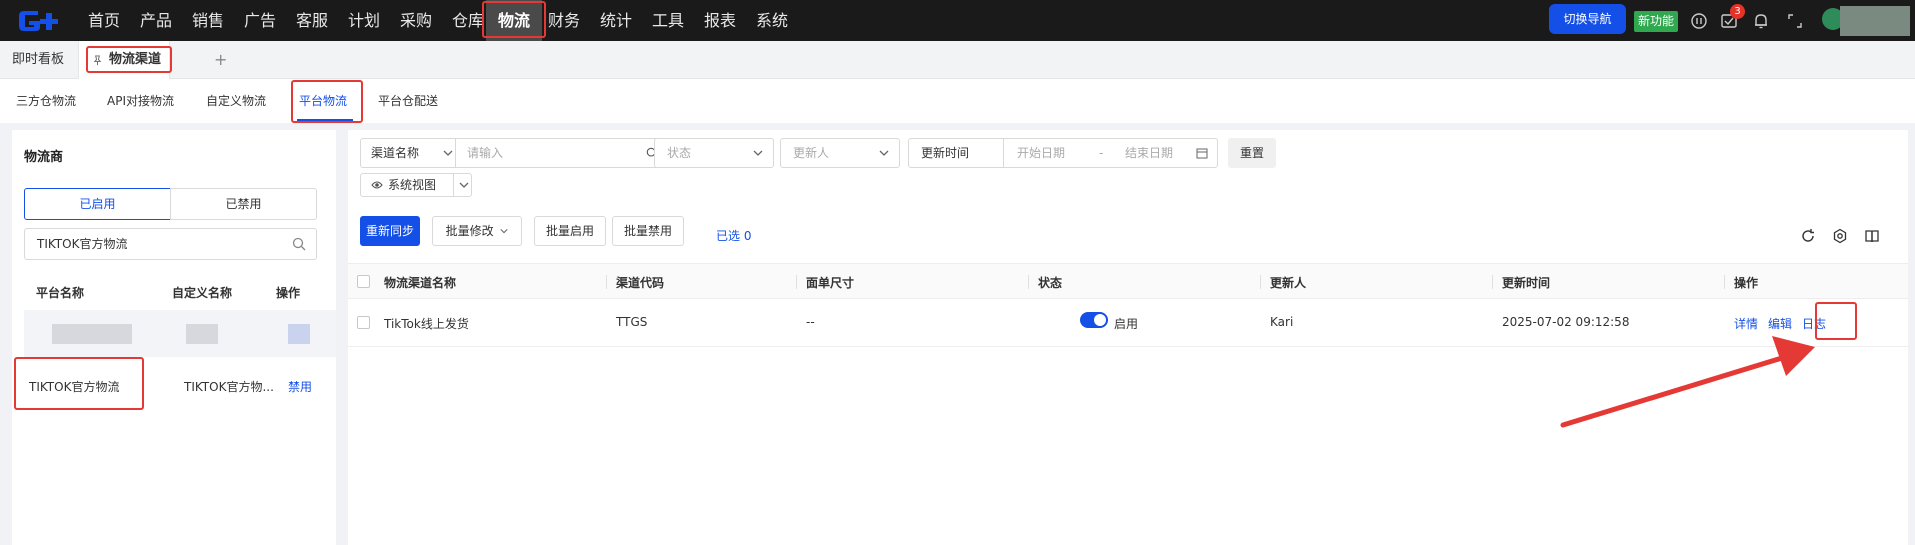 The image size is (1915, 545). Describe the element at coordinates (477, 231) in the screenshot. I see `batch-edit-button: 批量修改` at that location.